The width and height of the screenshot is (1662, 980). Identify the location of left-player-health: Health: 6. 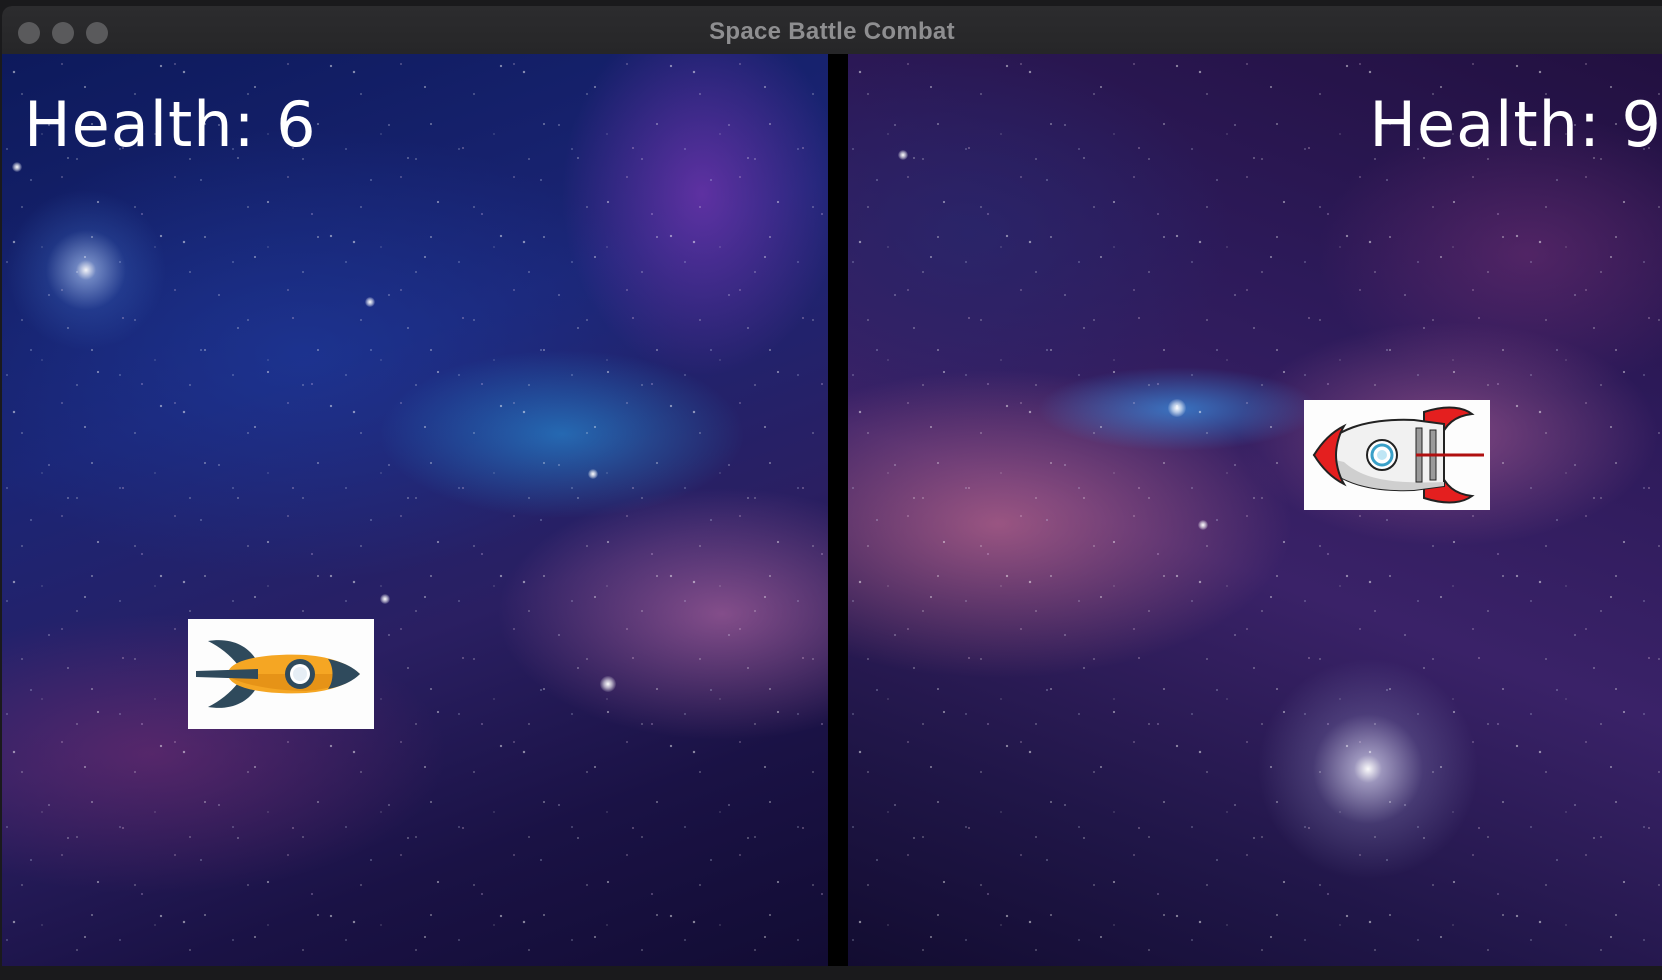
(170, 124).